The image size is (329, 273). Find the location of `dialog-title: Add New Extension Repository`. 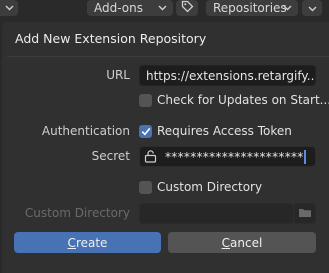

dialog-title: Add New Extension Repository is located at coordinates (111, 38).